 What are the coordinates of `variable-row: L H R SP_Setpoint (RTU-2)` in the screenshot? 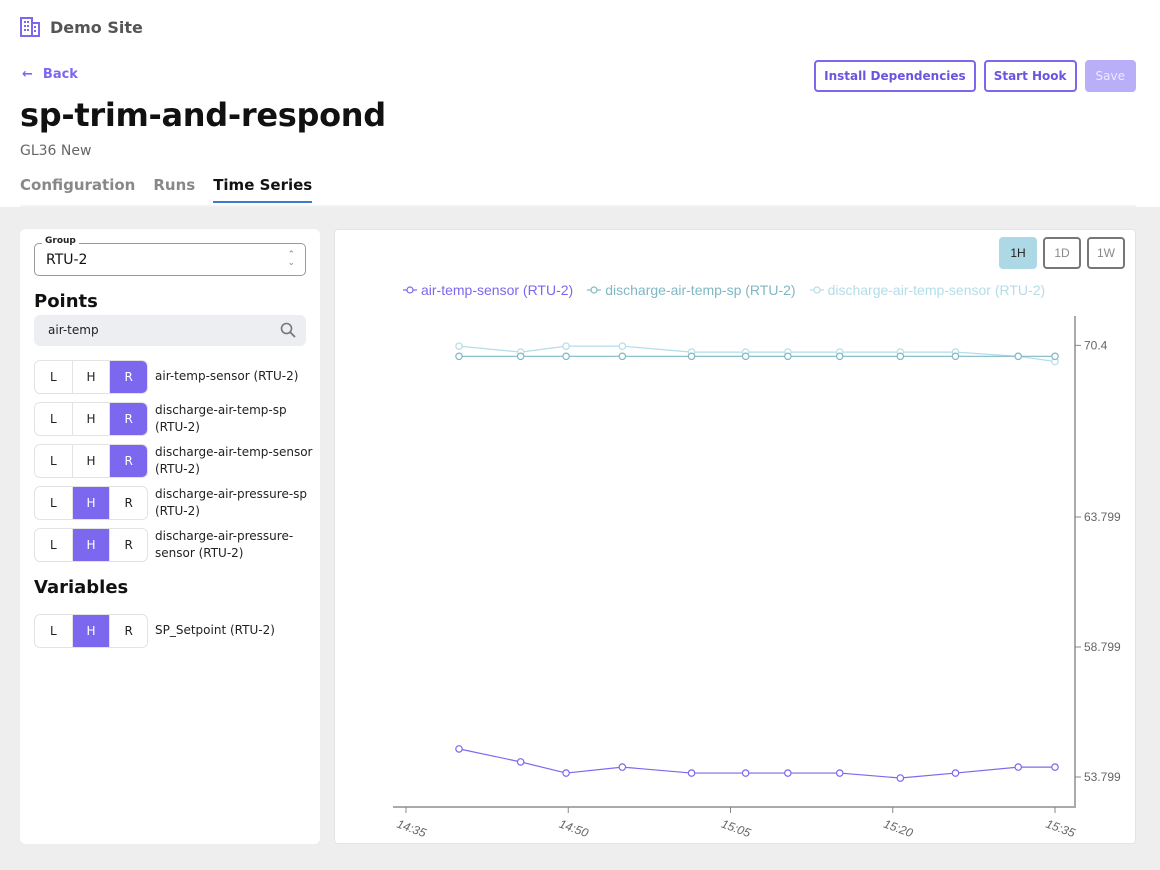 It's located at (174, 631).